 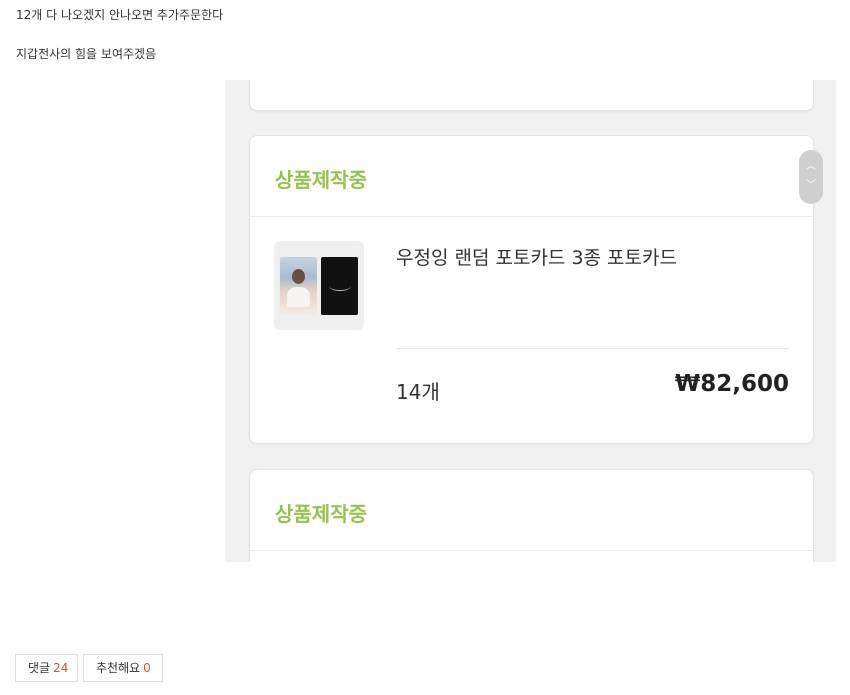 I want to click on previous-order-card, so click(x=531, y=95).